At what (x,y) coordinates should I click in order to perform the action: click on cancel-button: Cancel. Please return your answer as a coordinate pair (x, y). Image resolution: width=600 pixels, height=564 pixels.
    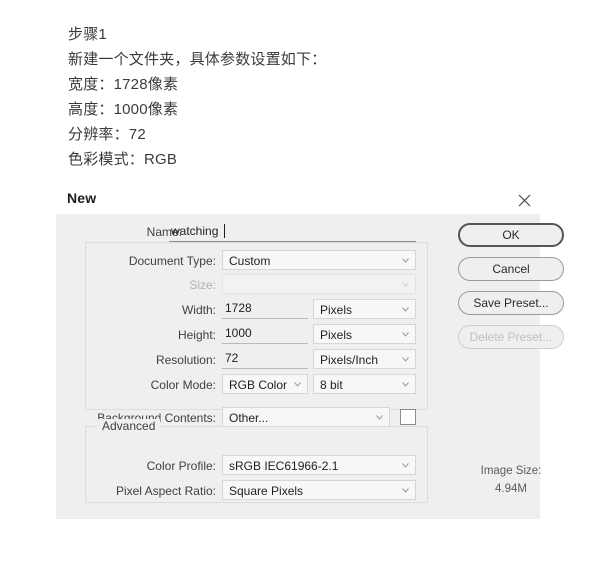
    Looking at the image, I should click on (511, 269).